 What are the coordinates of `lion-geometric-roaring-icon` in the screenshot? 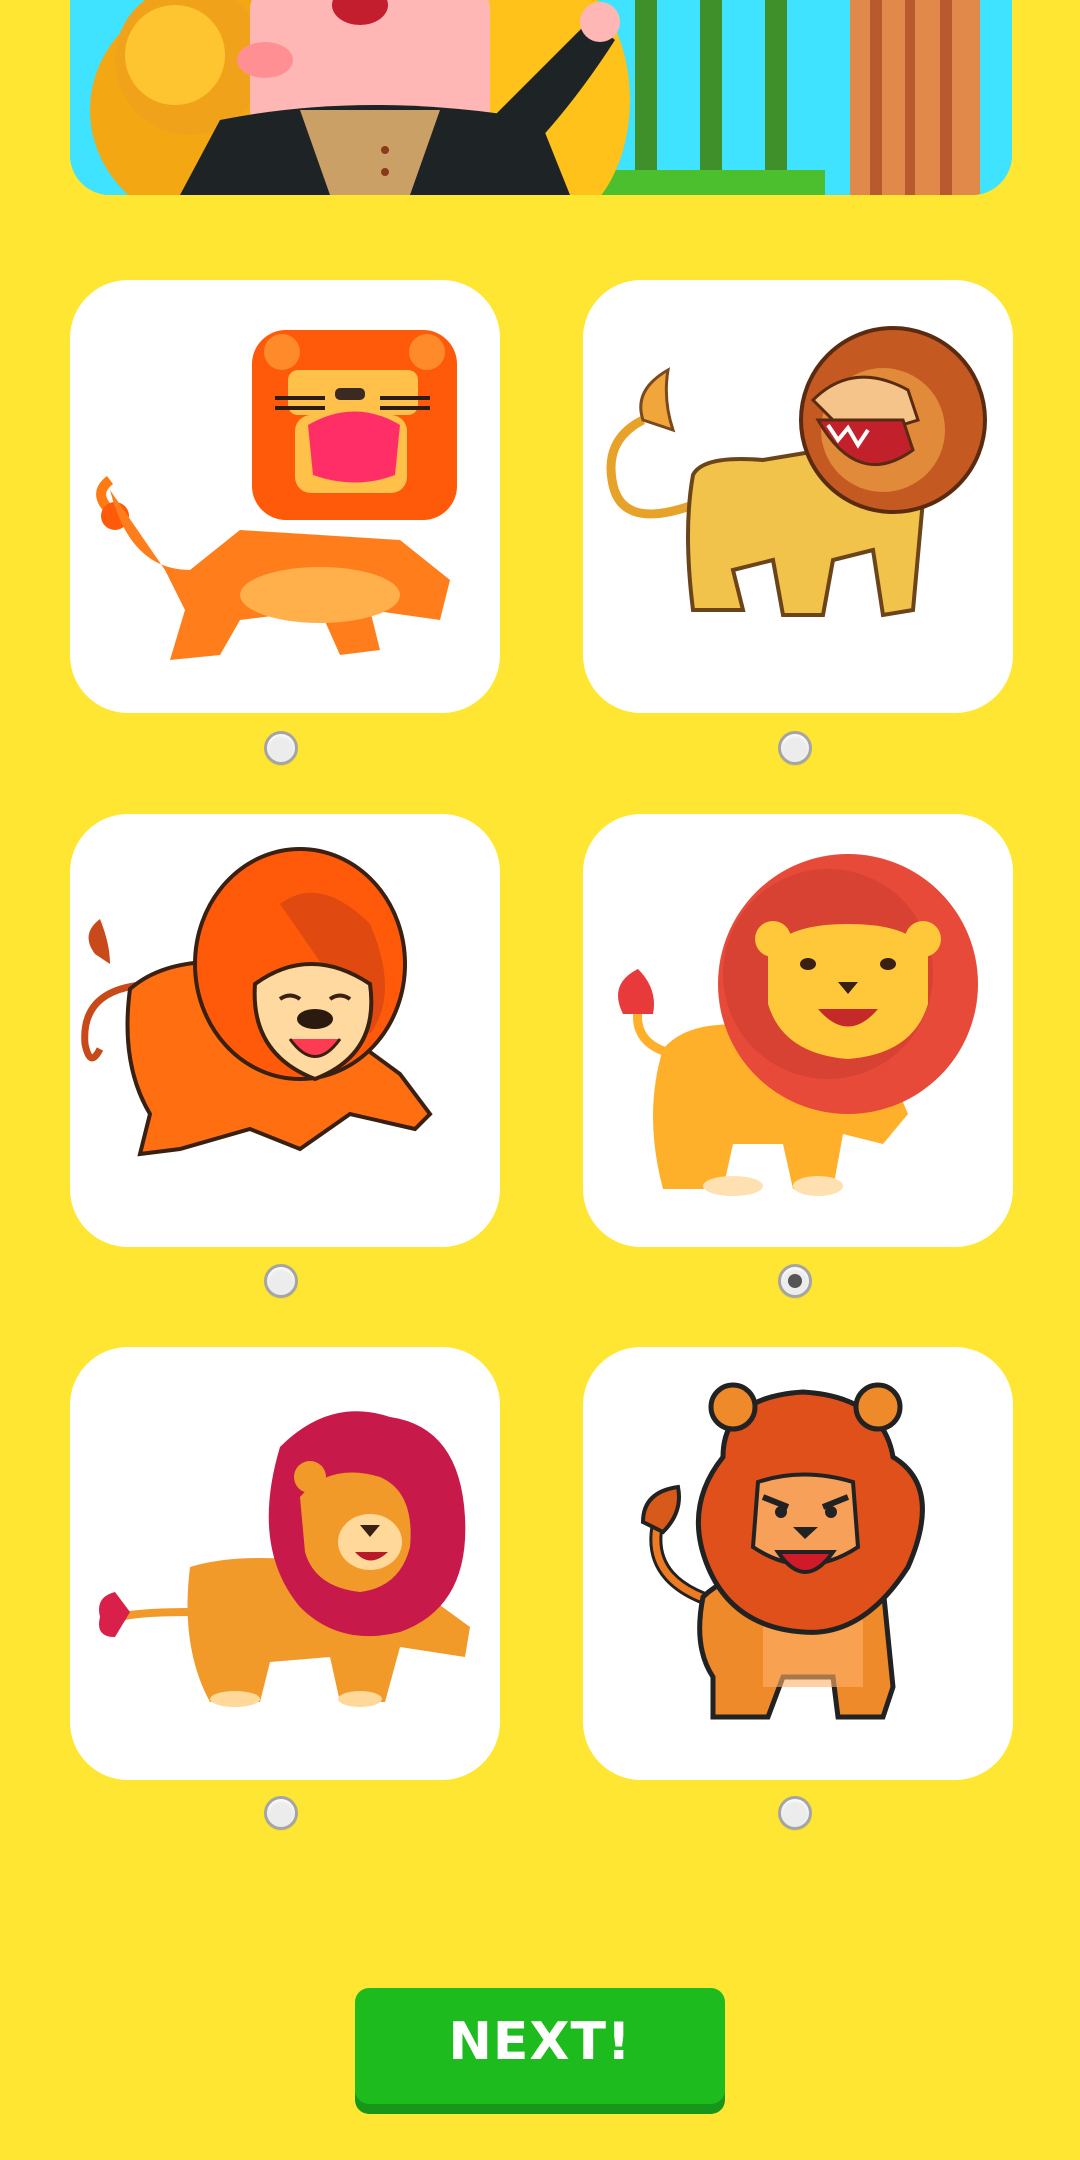 It's located at (276, 495).